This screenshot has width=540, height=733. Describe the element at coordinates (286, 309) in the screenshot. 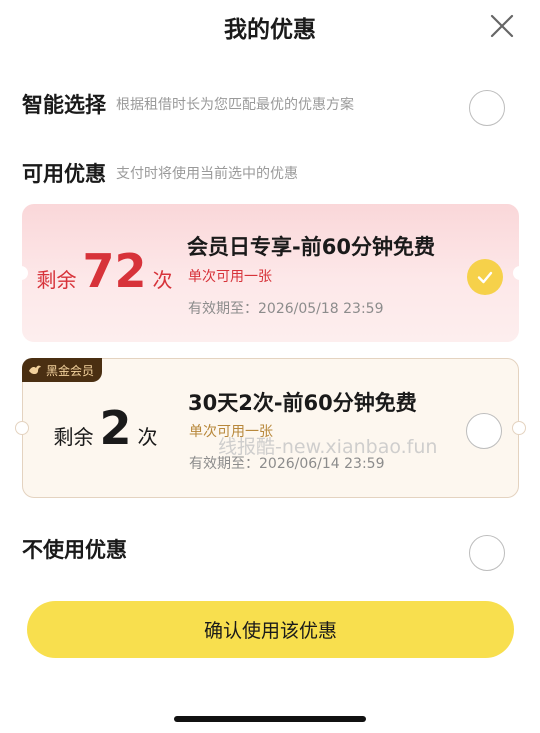

I see `coupon-expiry: 有效期至：2026/05/18 23:59` at that location.